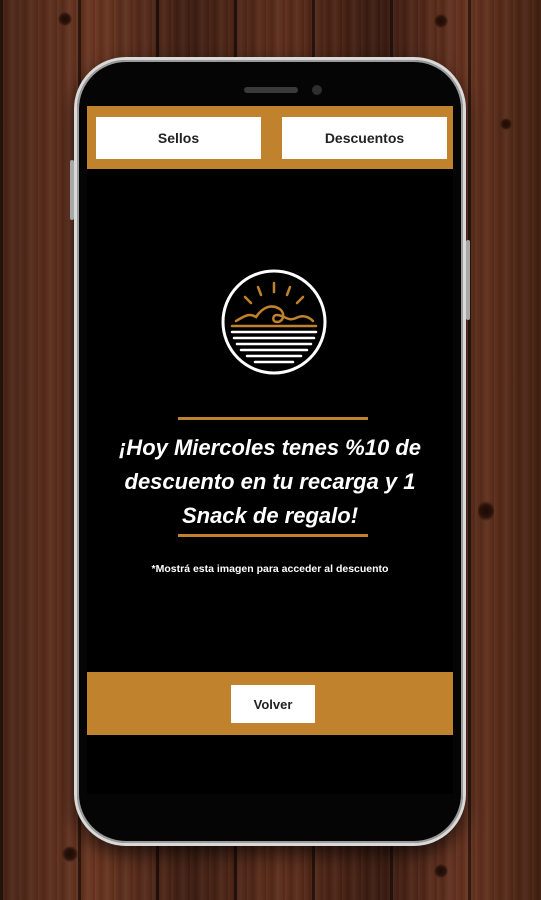  Describe the element at coordinates (273, 418) in the screenshot. I see `top-divider` at that location.